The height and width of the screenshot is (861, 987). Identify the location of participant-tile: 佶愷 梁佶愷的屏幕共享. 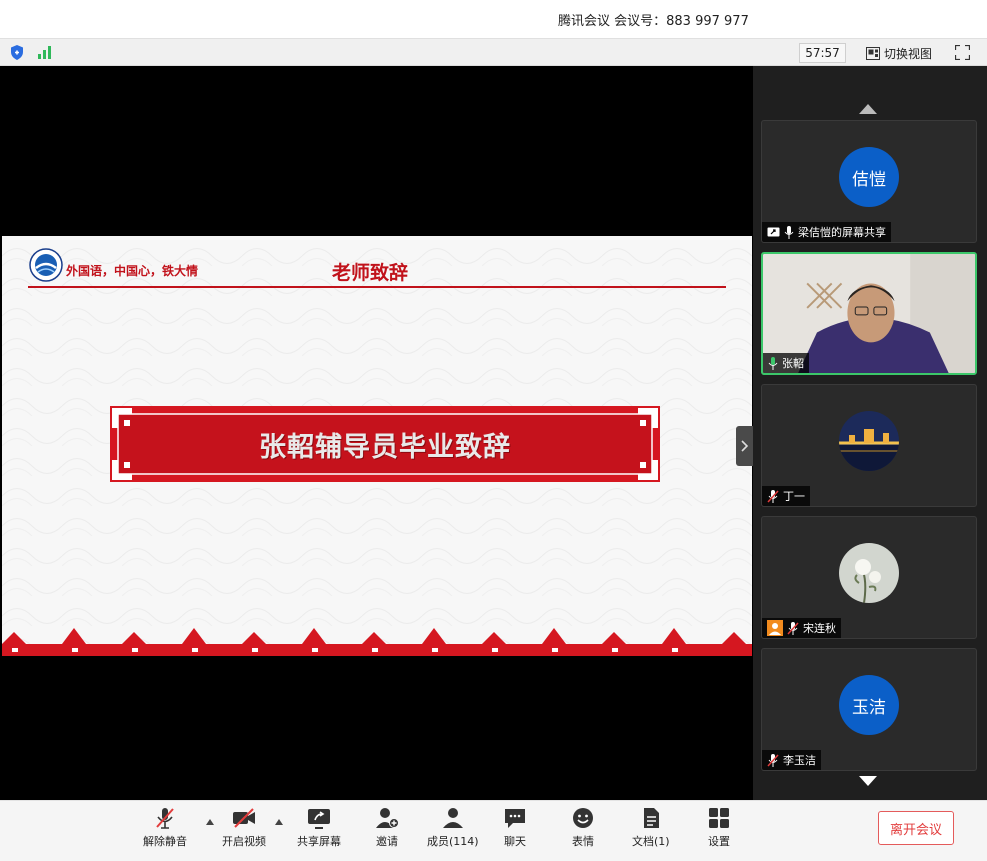
(869, 181).